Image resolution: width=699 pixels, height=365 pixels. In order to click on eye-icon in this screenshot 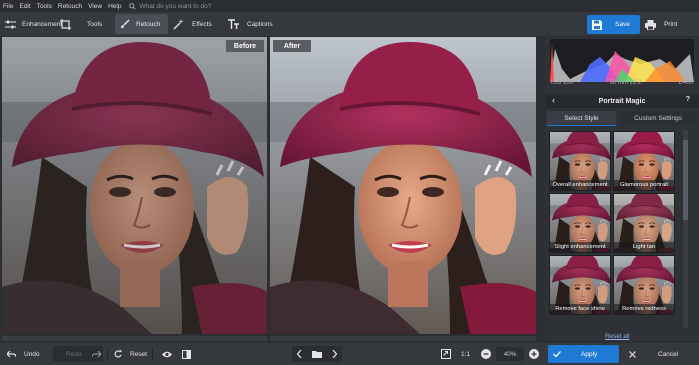, I will do `click(167, 354)`.